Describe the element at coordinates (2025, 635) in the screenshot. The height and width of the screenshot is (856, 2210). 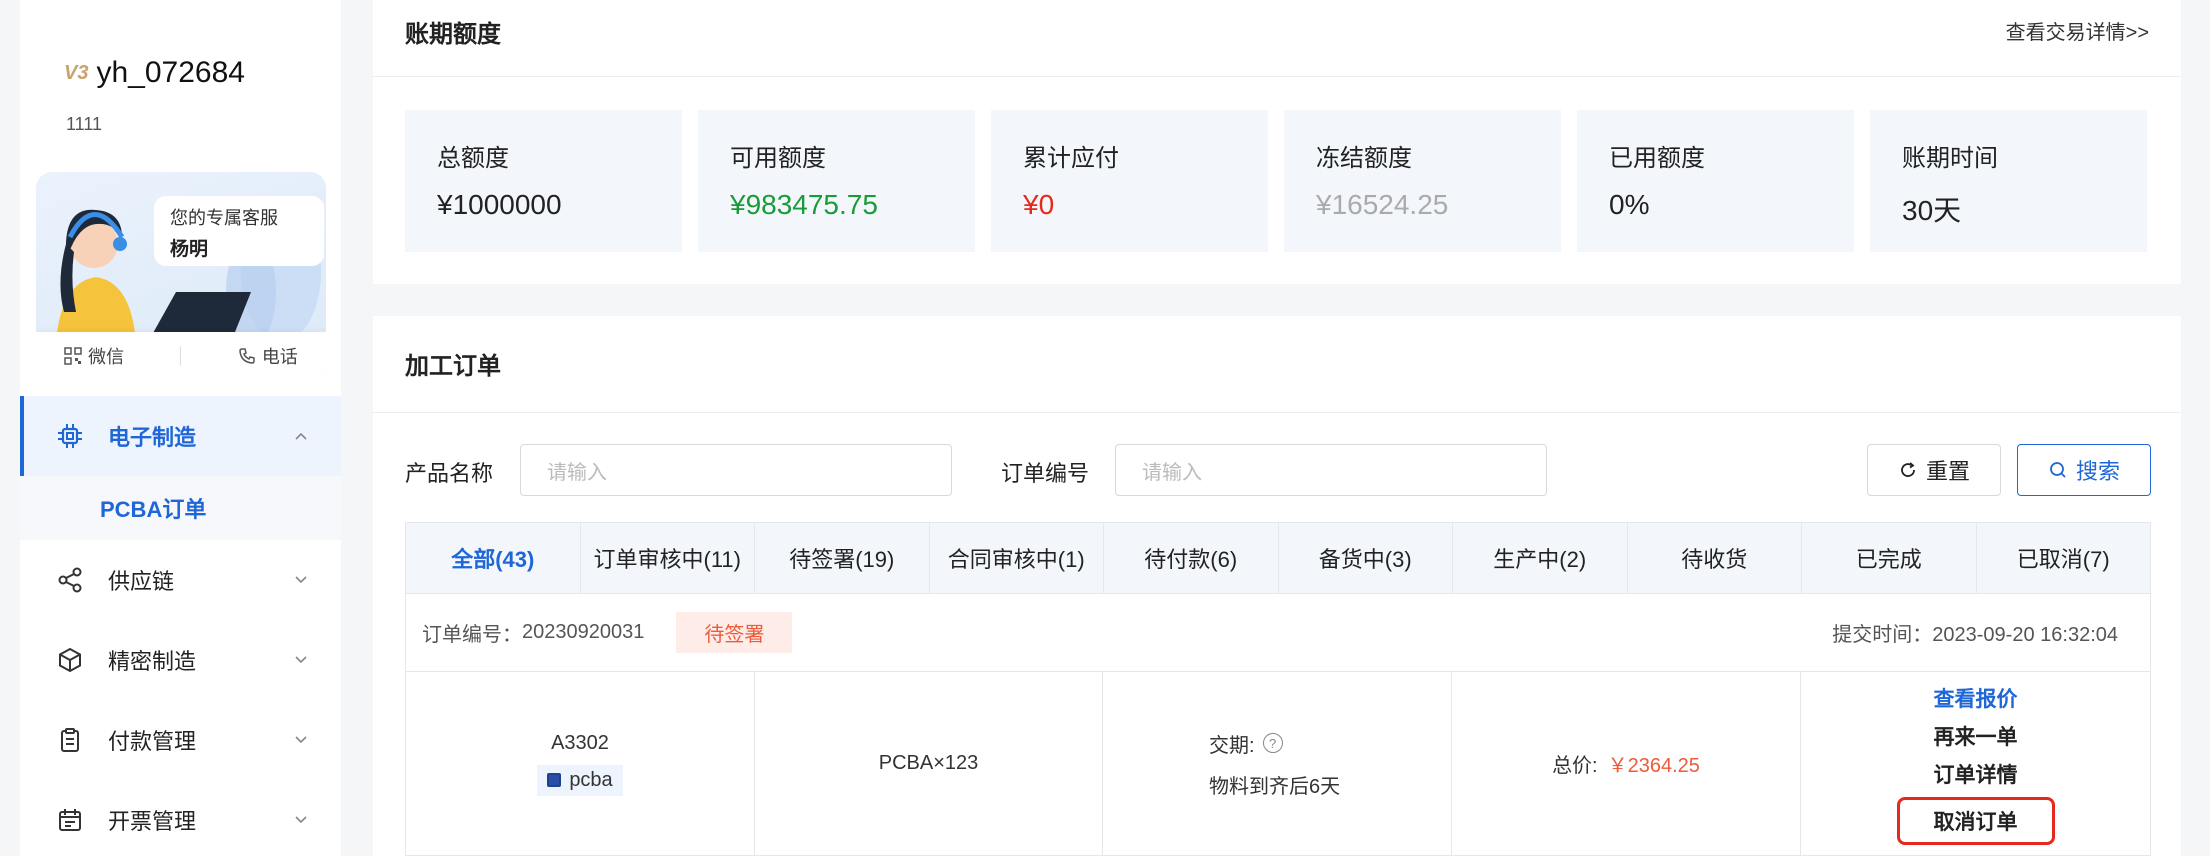
I see `submit-time-value: 2023-09-20 16:32:04` at that location.